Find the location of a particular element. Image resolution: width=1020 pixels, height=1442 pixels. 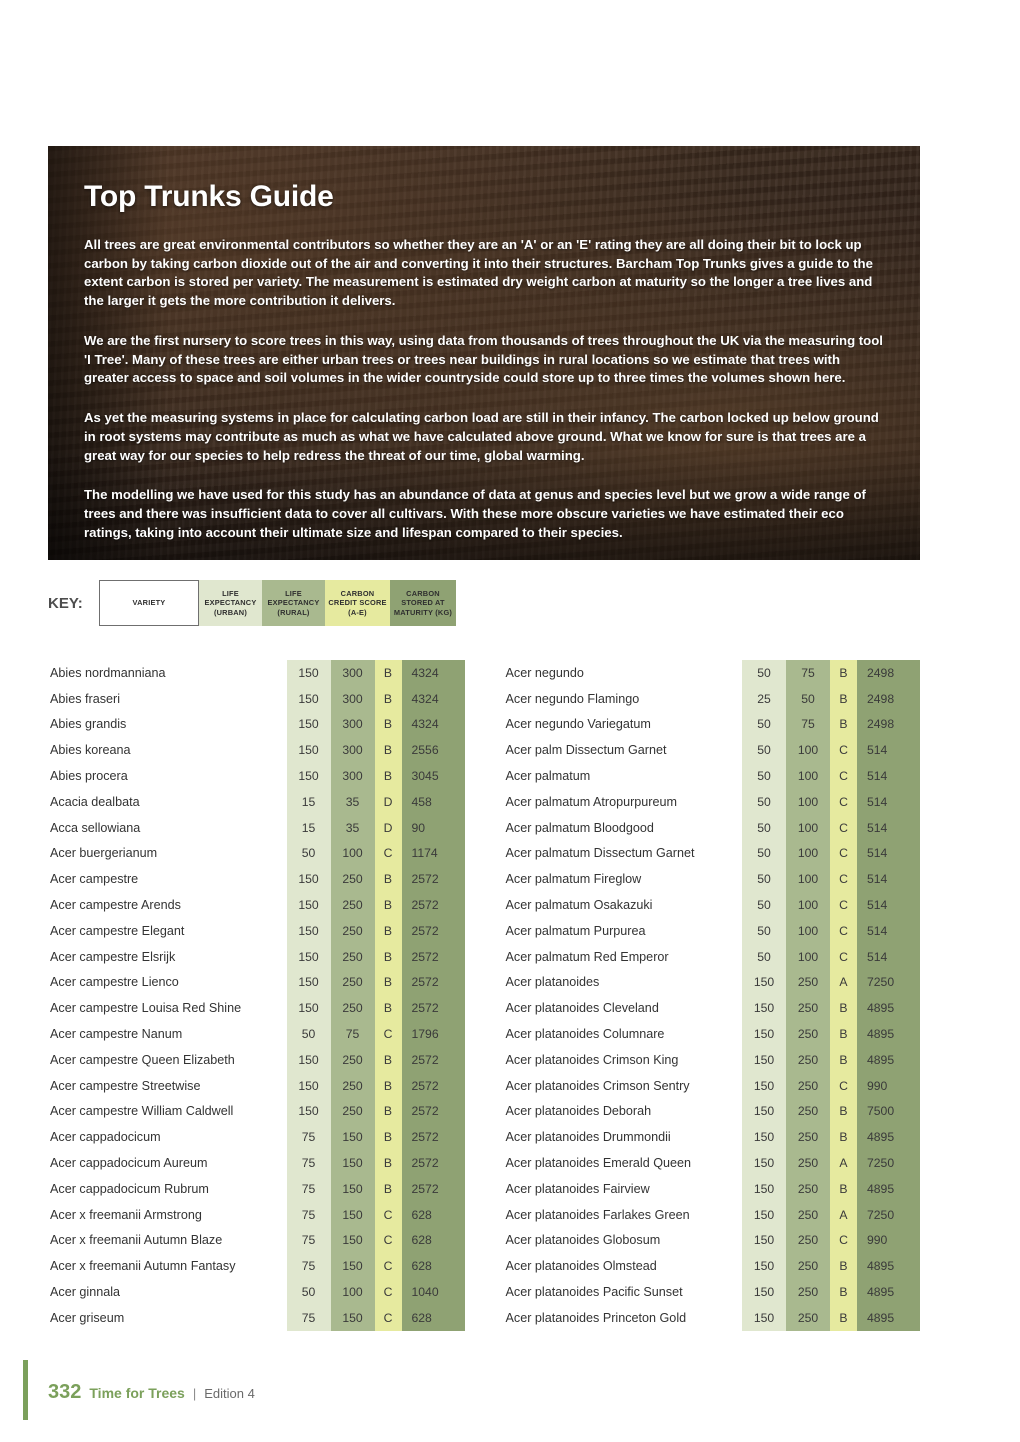

species-name: Acer platanoides Pacific Sunset is located at coordinates (594, 1292).